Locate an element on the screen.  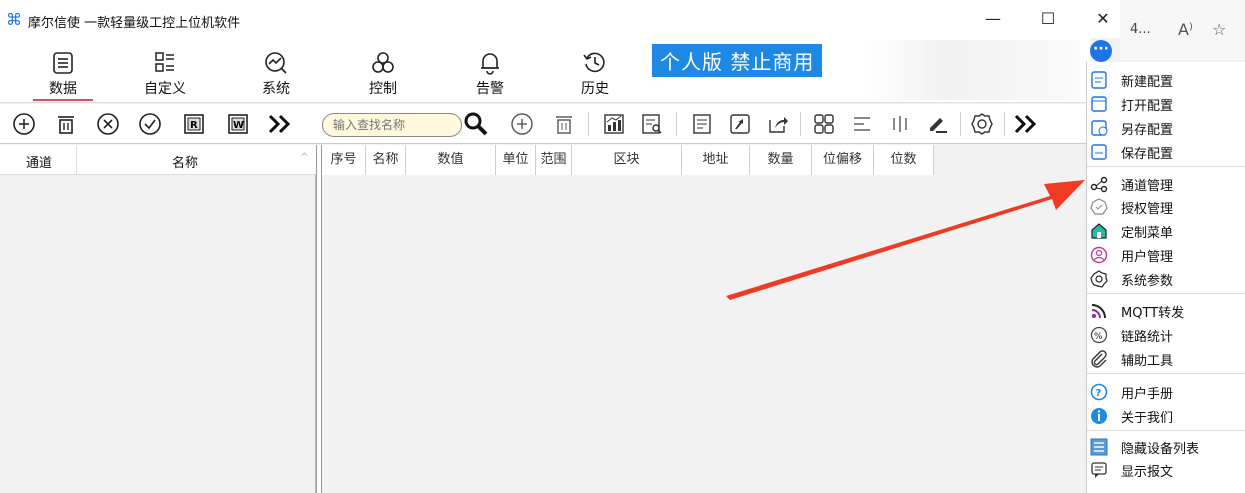
menu-item-system-params: 系统参数 is located at coordinates (1164, 279).